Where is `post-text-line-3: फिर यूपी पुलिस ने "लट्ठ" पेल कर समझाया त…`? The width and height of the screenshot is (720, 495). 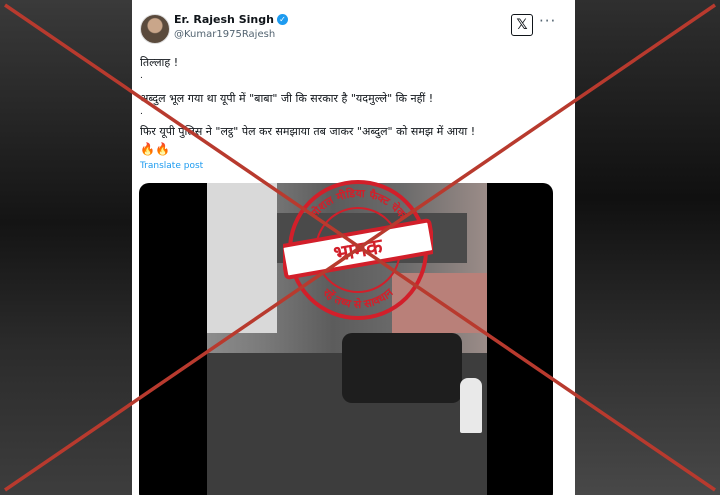
post-text-line-3: फिर यूपी पुलिस ने "लट्ठ" पेल कर समझाया त… is located at coordinates (308, 131).